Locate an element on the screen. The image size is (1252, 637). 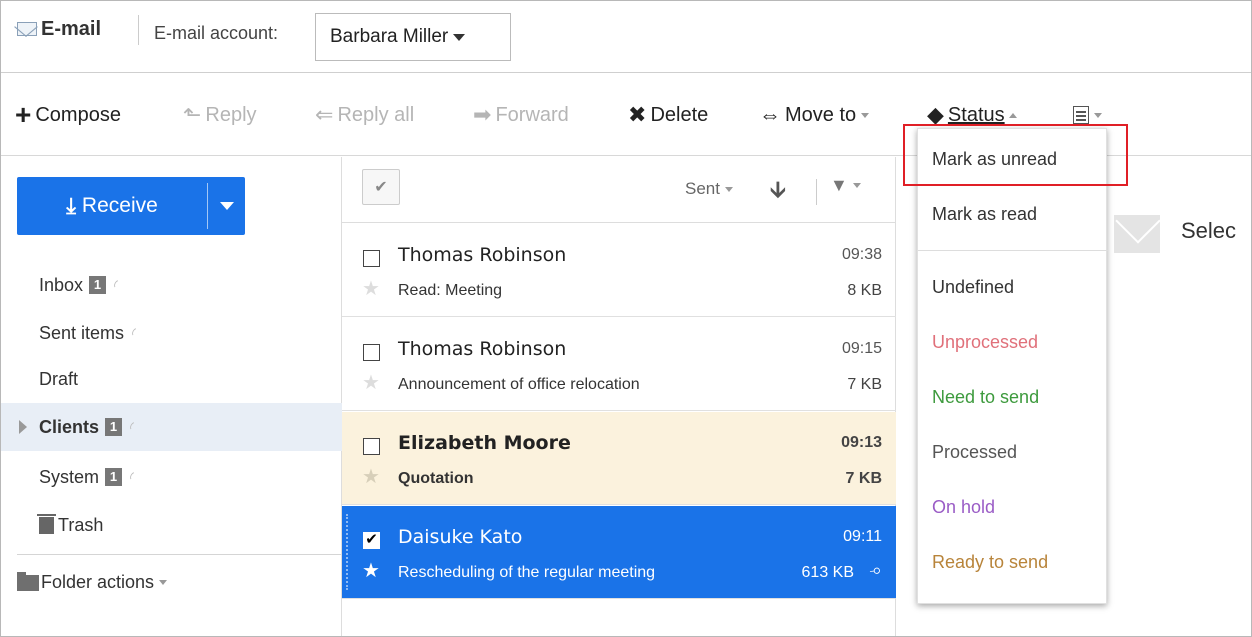
folder-item-system: System 1 ◜ is located at coordinates (171, 477).